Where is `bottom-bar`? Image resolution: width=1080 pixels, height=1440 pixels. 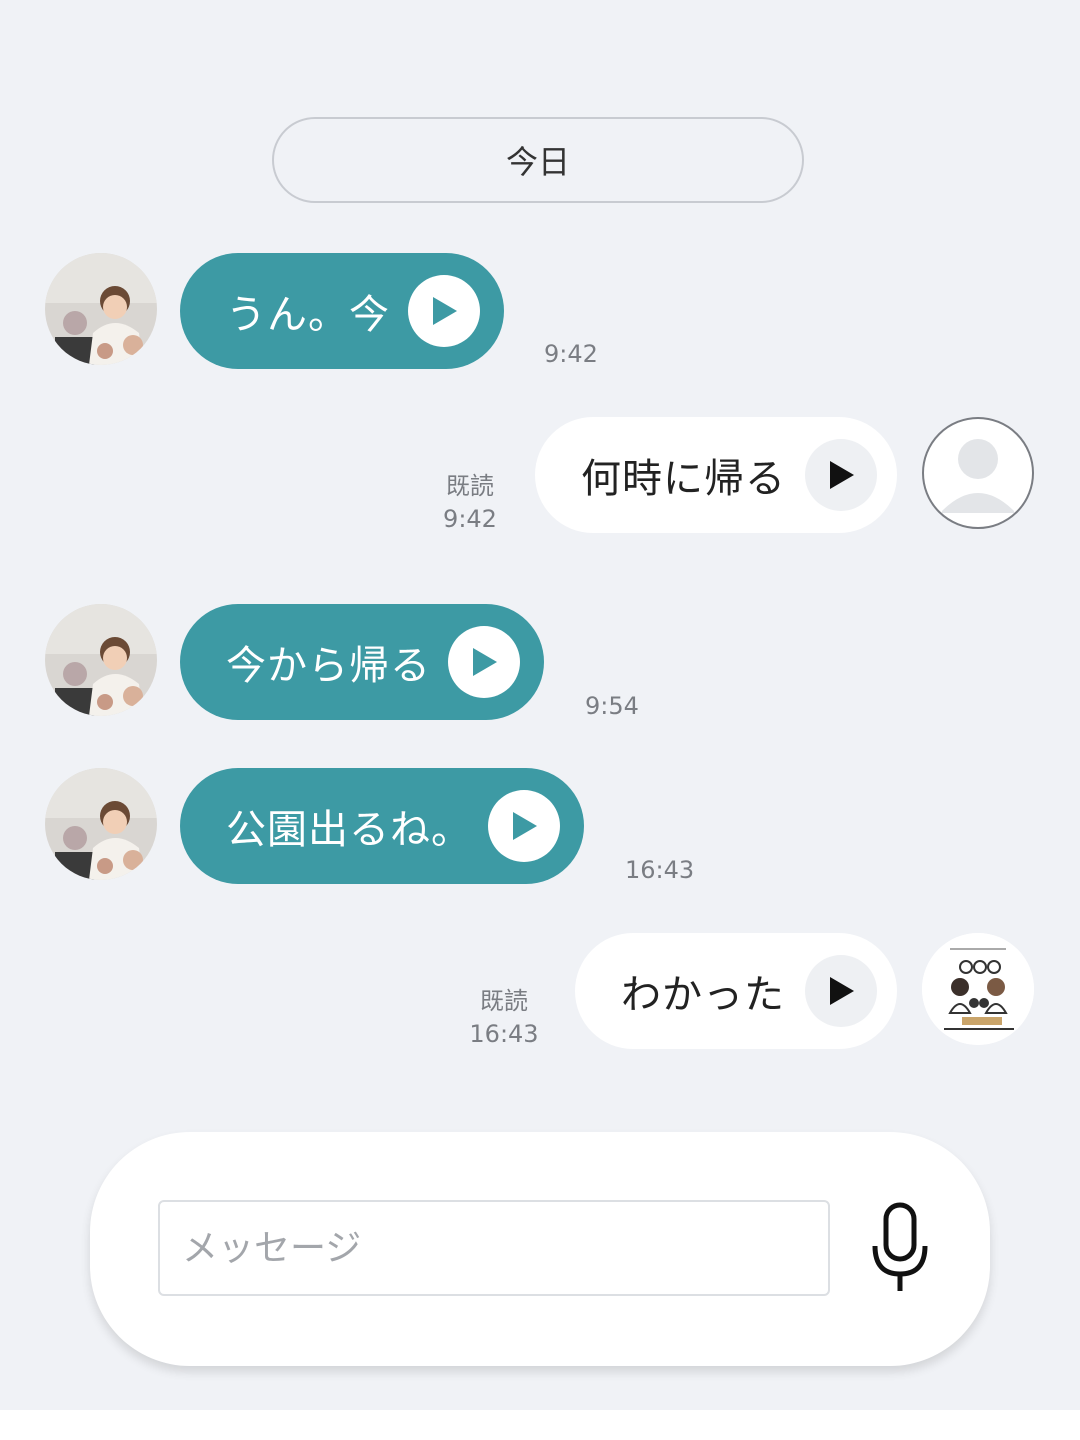
bottom-bar is located at coordinates (540, 1425).